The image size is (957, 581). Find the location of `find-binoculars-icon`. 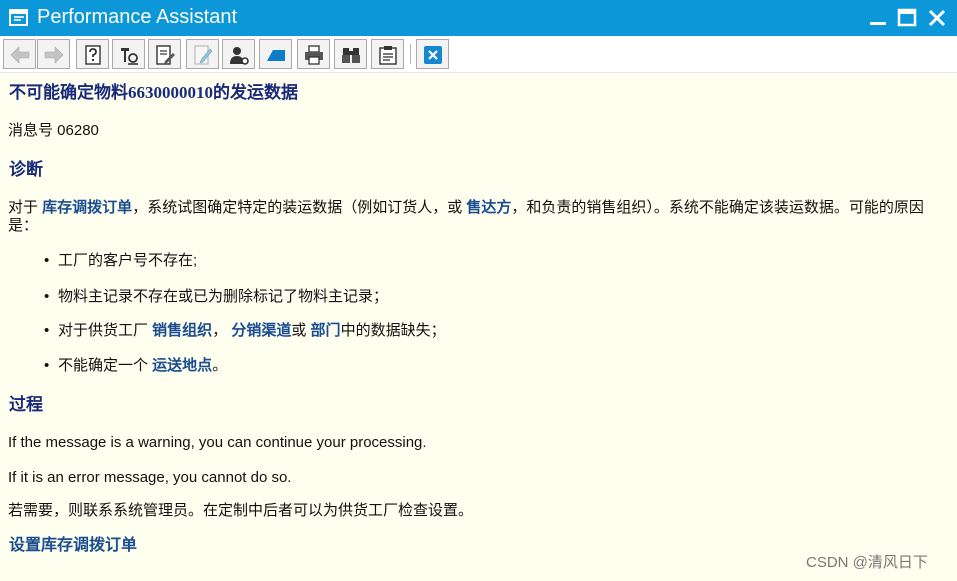

find-binoculars-icon is located at coordinates (351, 55).